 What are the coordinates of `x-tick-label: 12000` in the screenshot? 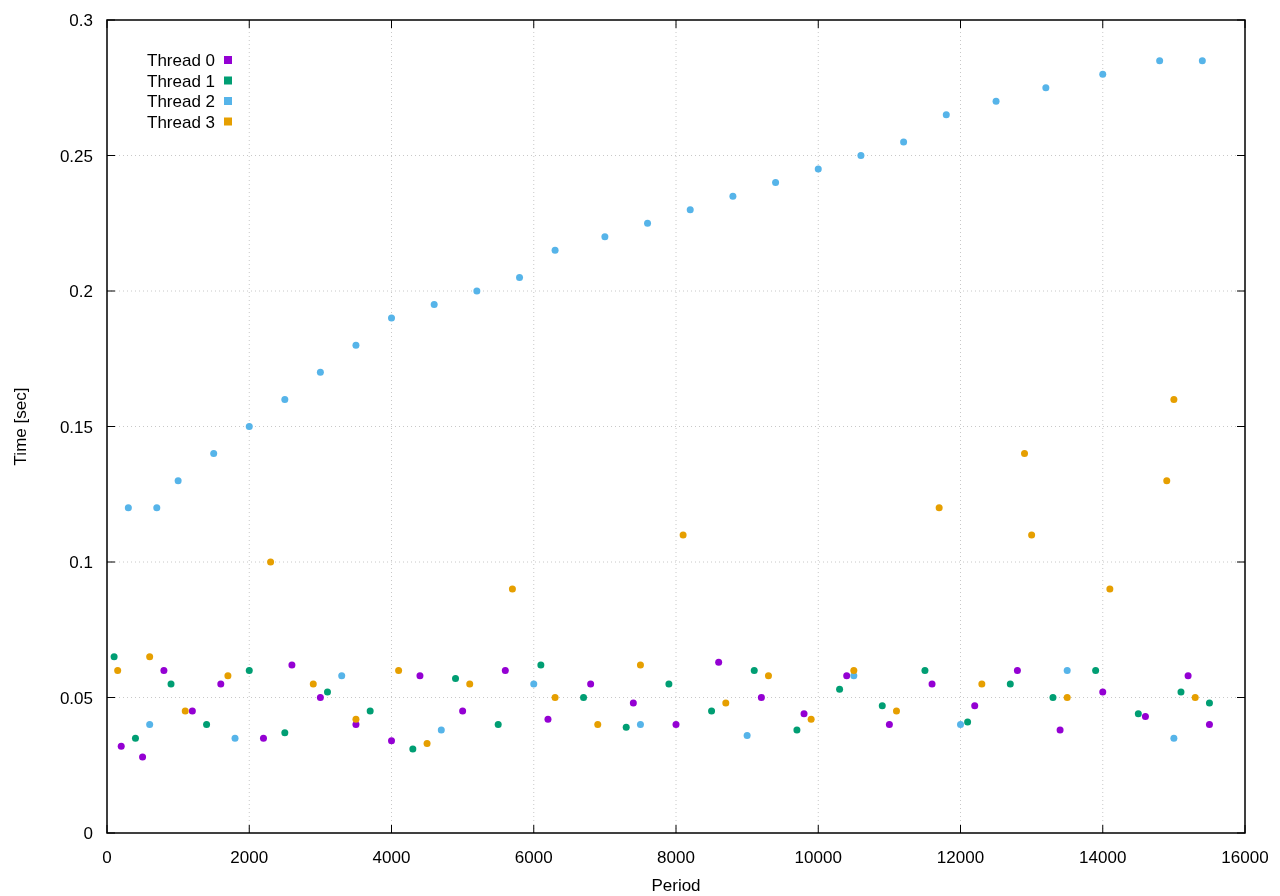 It's located at (960, 857).